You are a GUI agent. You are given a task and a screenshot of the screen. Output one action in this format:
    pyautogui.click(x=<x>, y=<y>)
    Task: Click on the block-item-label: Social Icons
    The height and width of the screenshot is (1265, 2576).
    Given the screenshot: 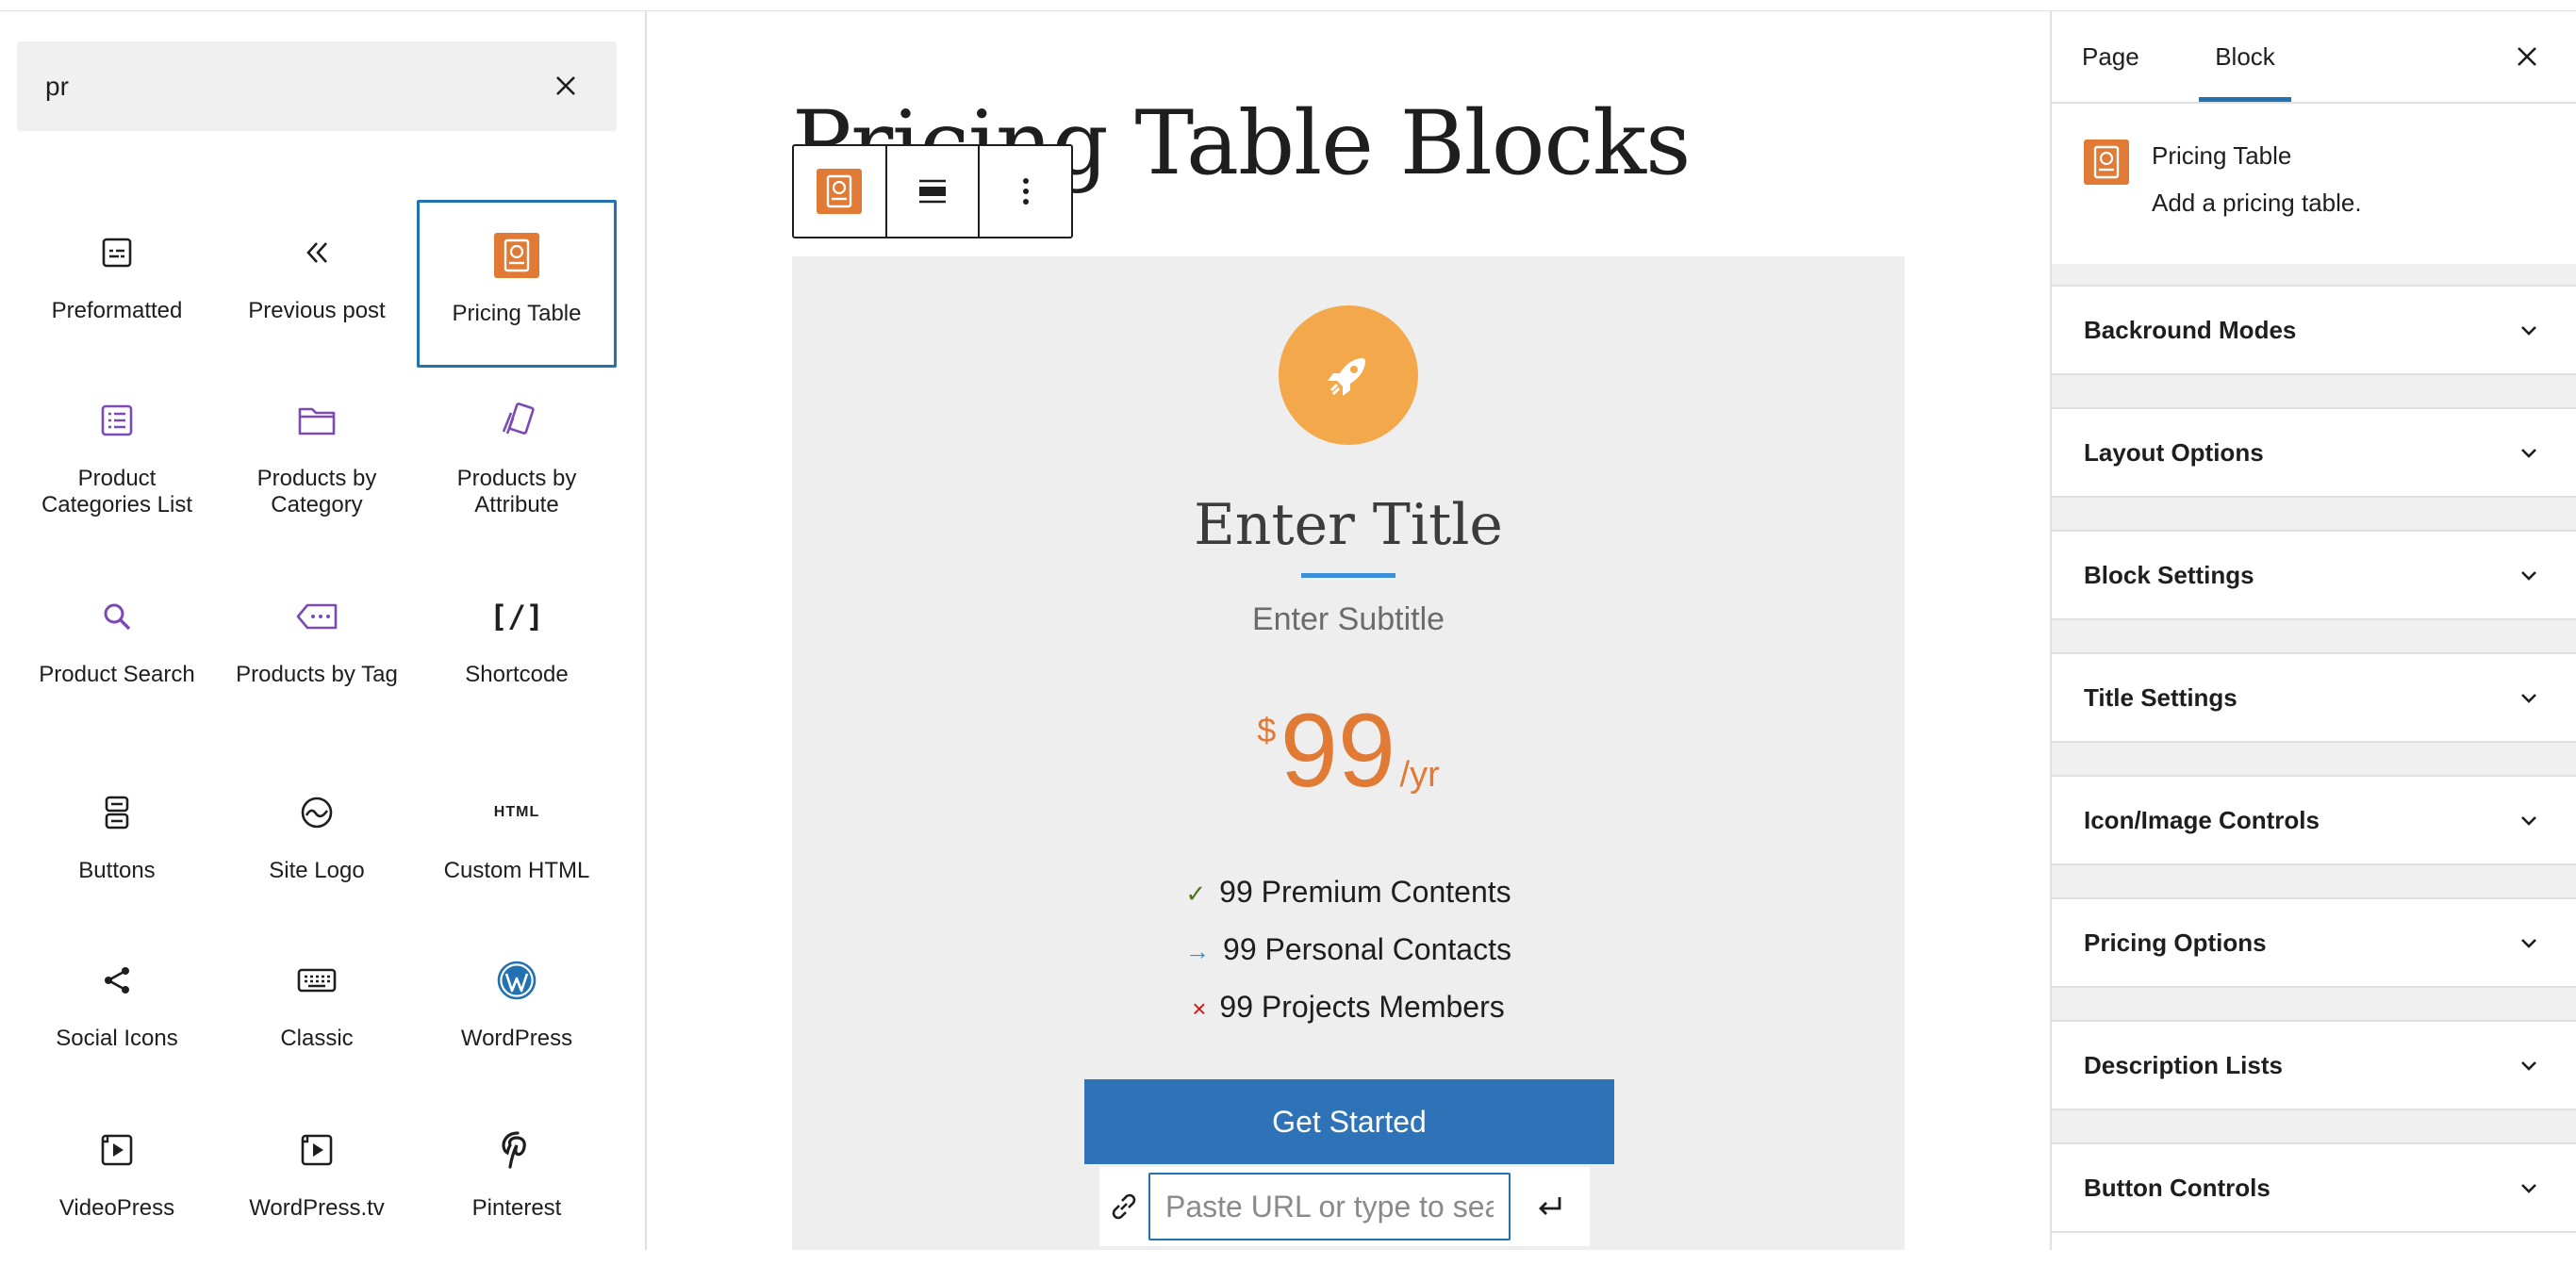 What is the action you would take?
    pyautogui.click(x=117, y=1039)
    